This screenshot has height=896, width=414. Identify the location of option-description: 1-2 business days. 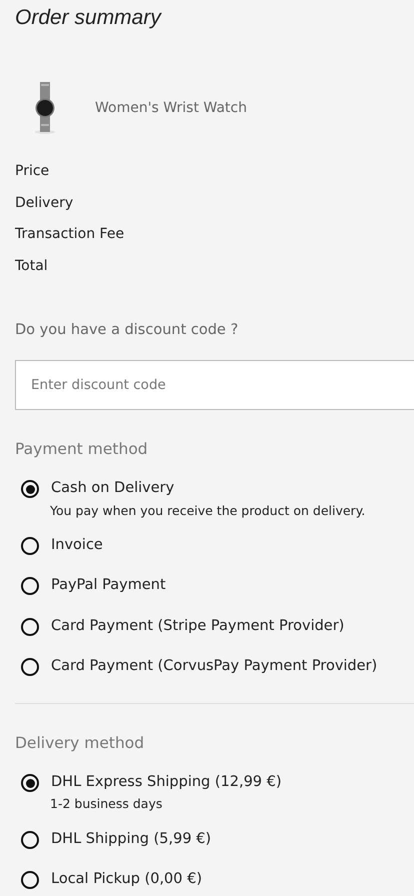
(106, 804).